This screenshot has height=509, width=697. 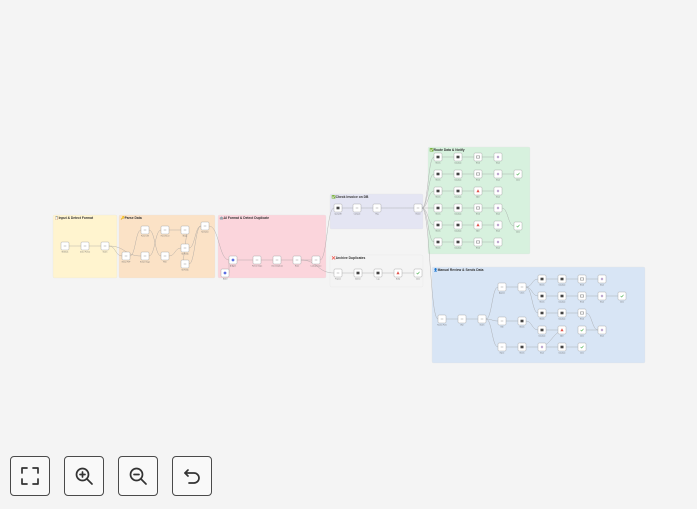 What do you see at coordinates (65, 247) in the screenshot?
I see `workflow-node-n1: Webhook` at bounding box center [65, 247].